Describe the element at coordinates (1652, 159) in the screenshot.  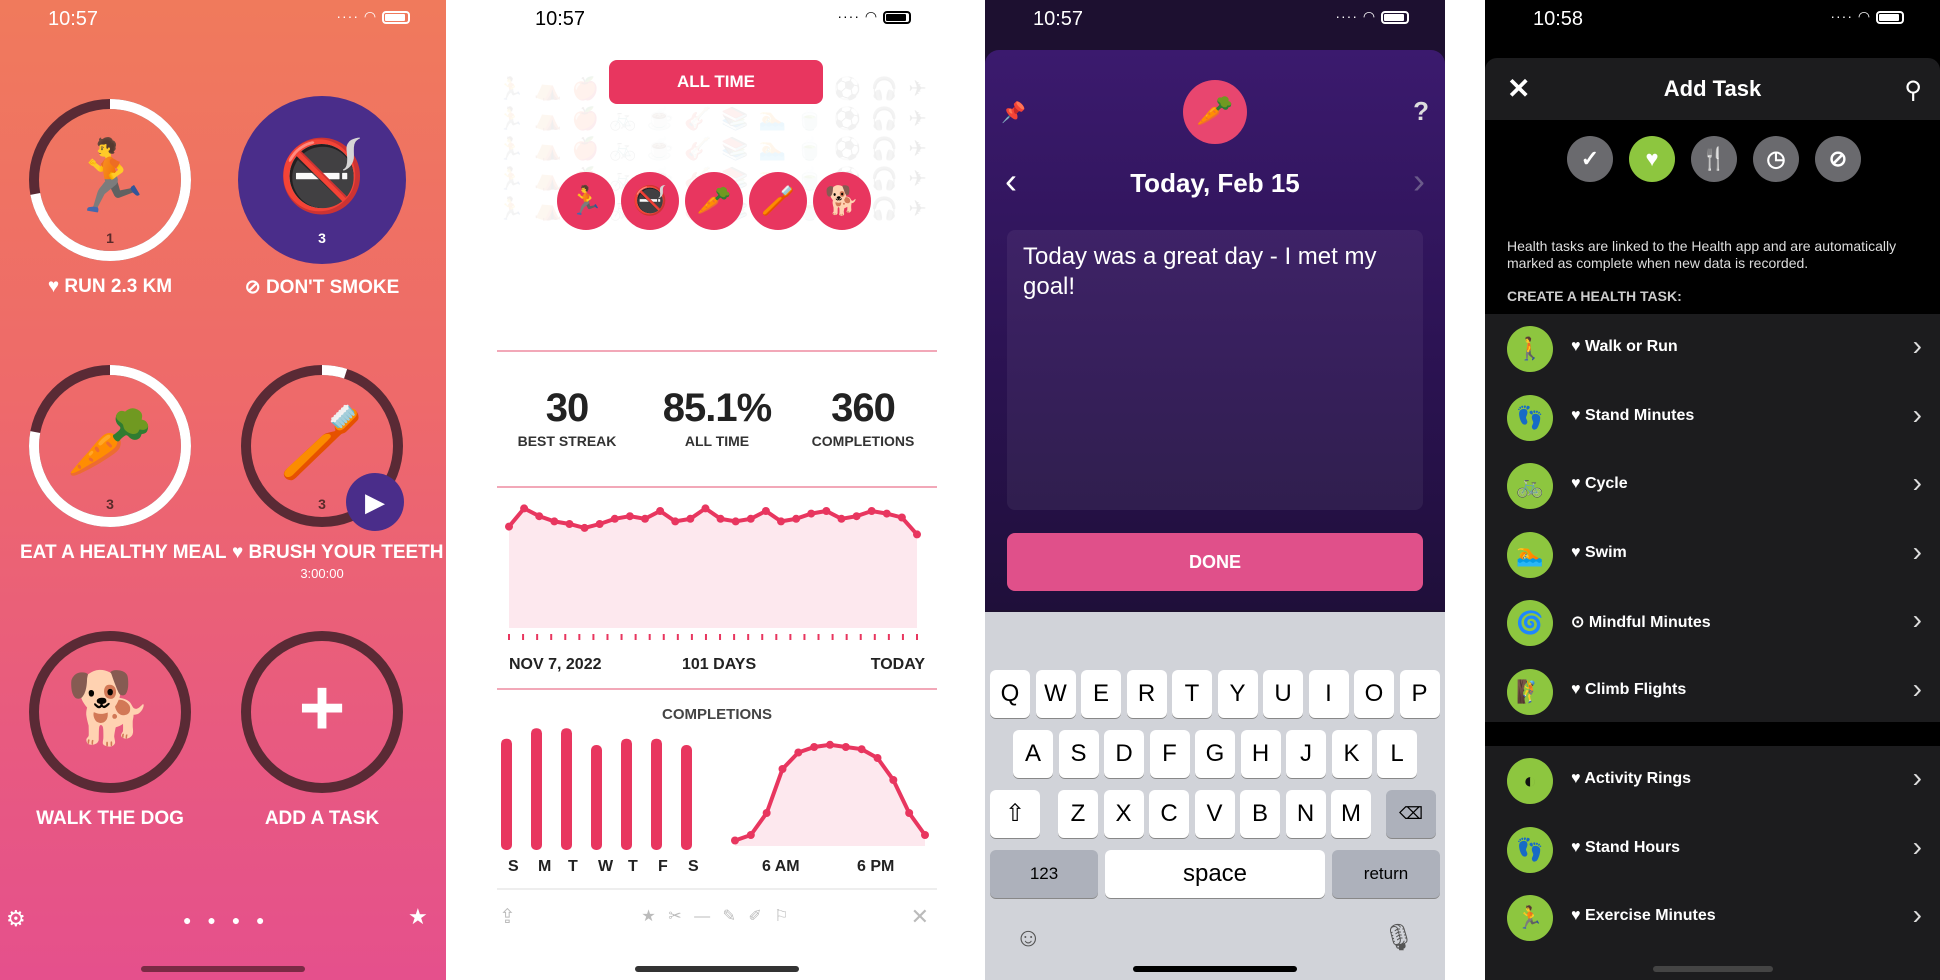
I see `heart-icon: ♥` at that location.